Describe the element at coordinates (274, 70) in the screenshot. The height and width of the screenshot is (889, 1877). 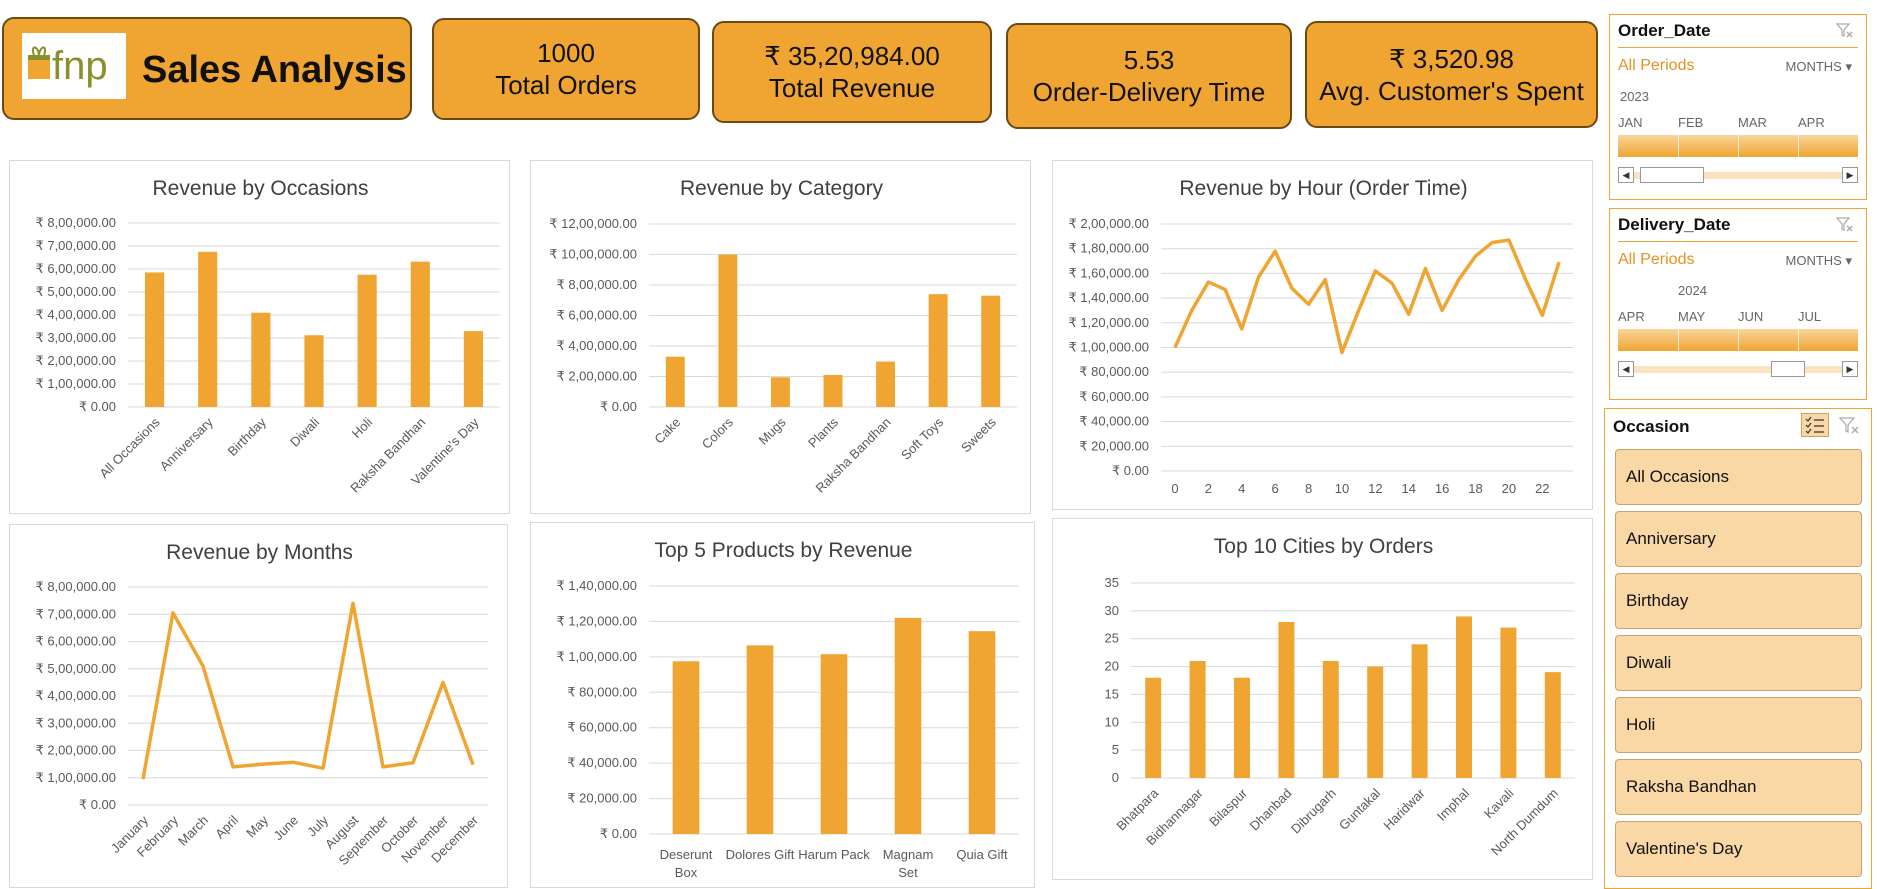
I see `dashboard-title: Sales Analysis` at that location.